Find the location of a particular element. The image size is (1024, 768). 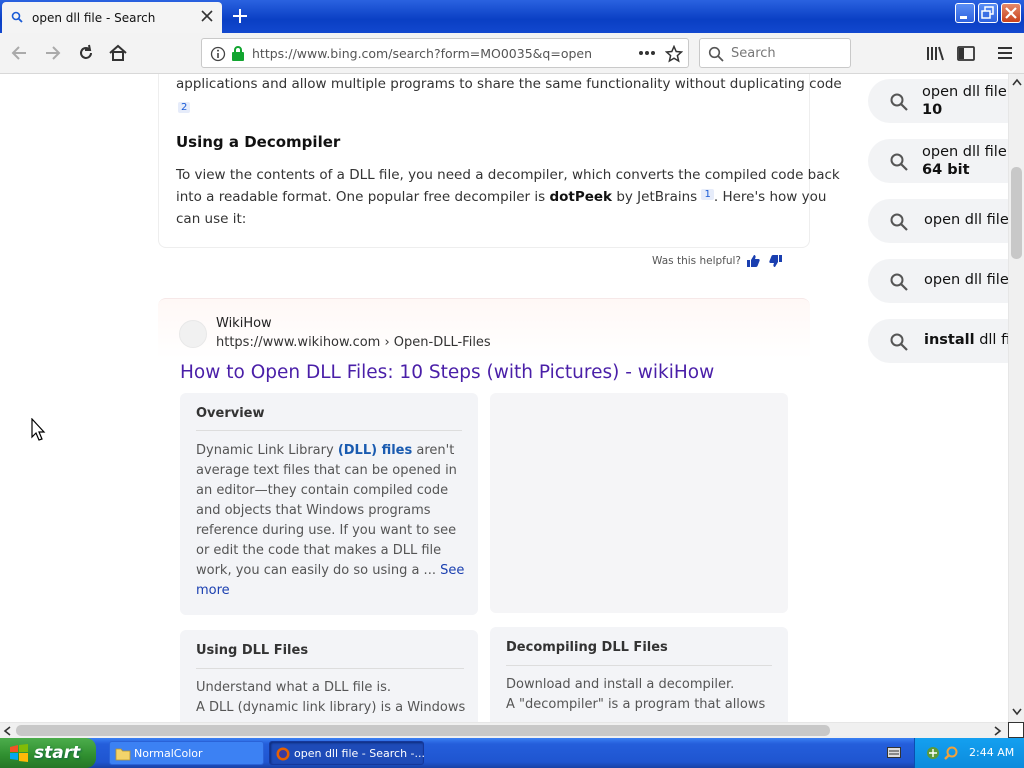

scroll-right-icon is located at coordinates (998, 731).